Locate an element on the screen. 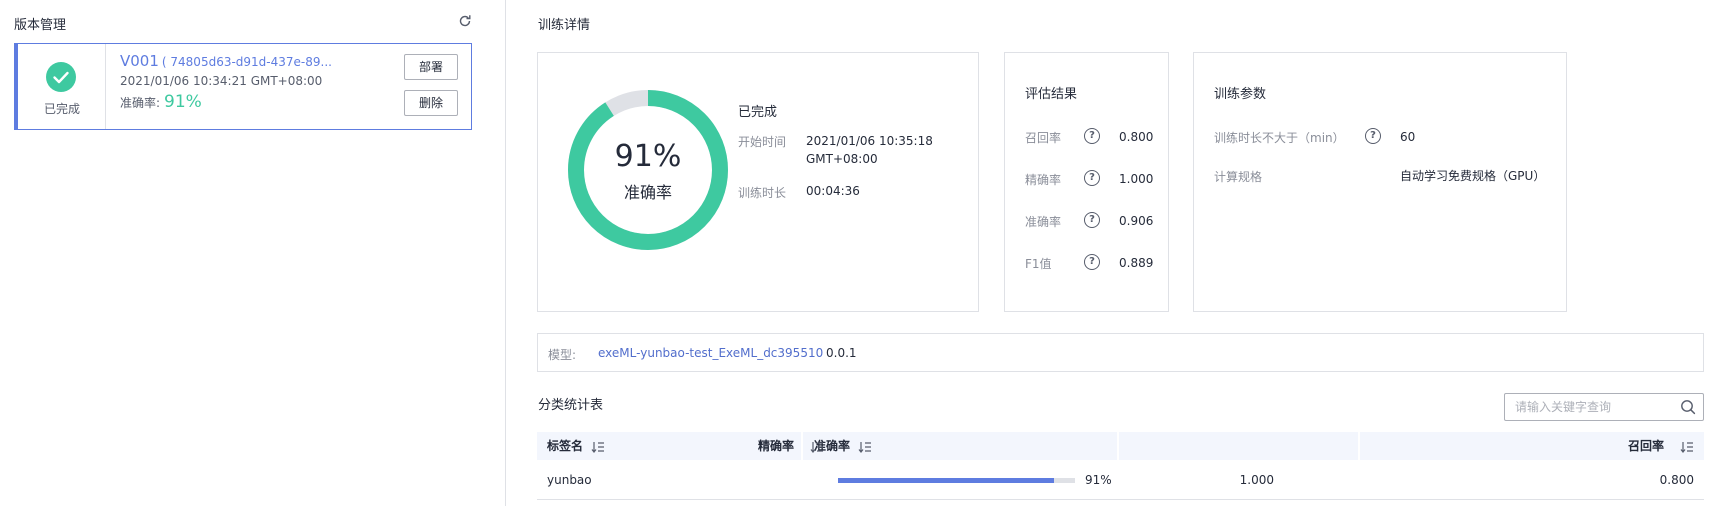  column-header-label-text: 标签名 is located at coordinates (565, 446).